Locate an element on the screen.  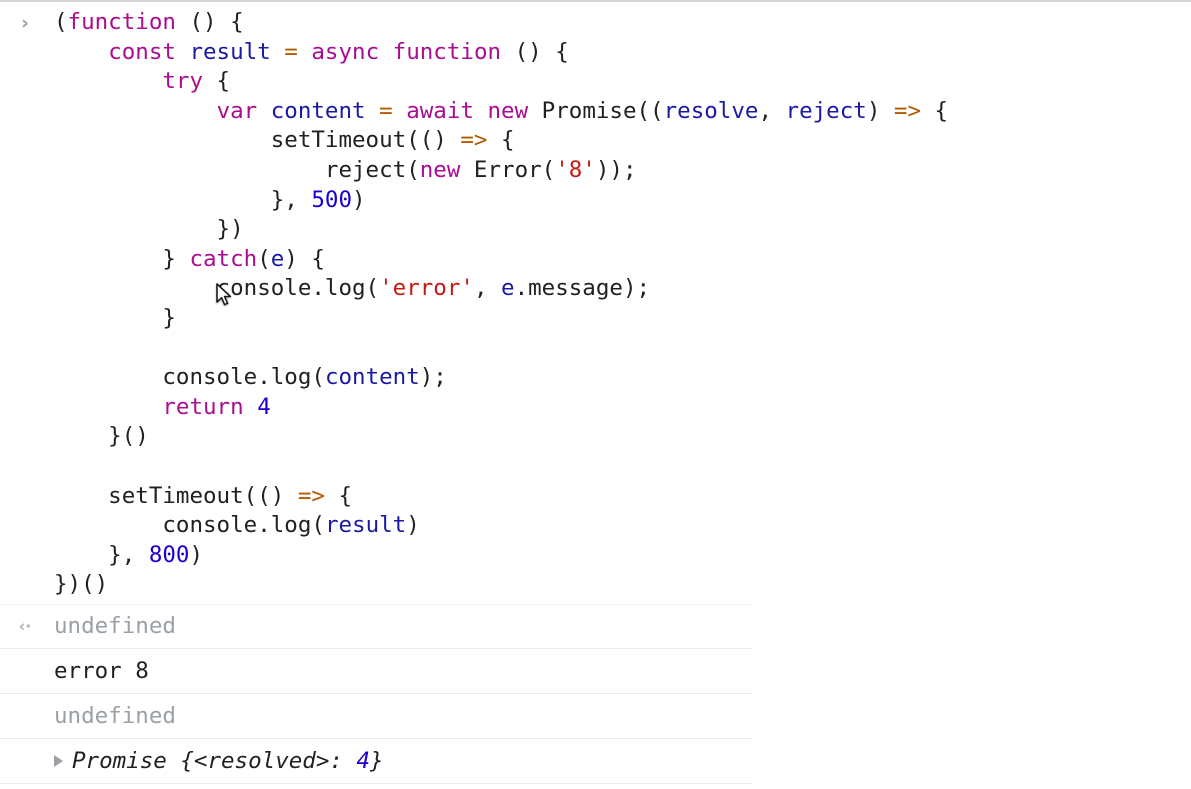
chevron-right-icon: › is located at coordinates (25, 23).